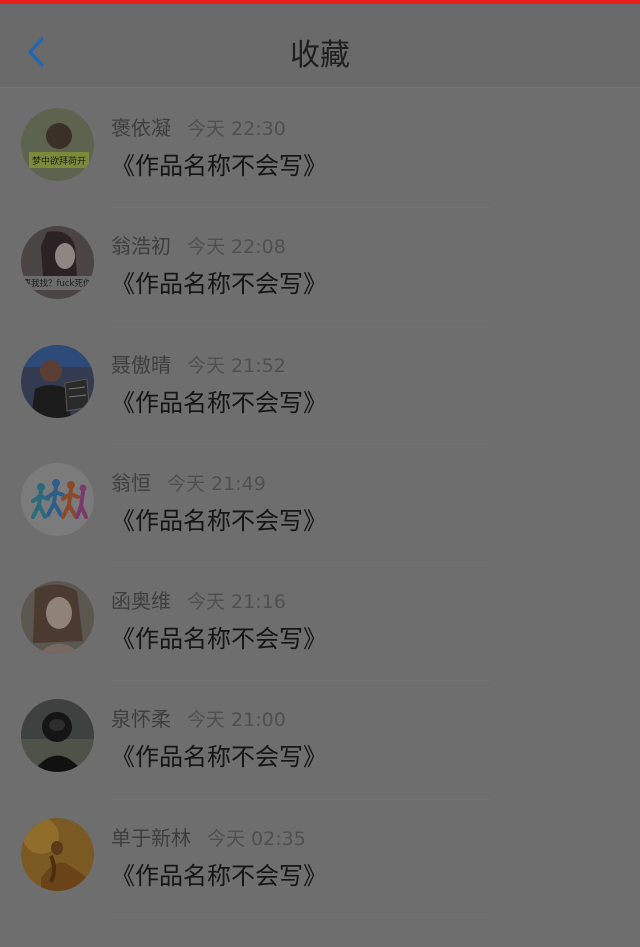  Describe the element at coordinates (141, 364) in the screenshot. I see `user-name: 聂傲晴` at that location.